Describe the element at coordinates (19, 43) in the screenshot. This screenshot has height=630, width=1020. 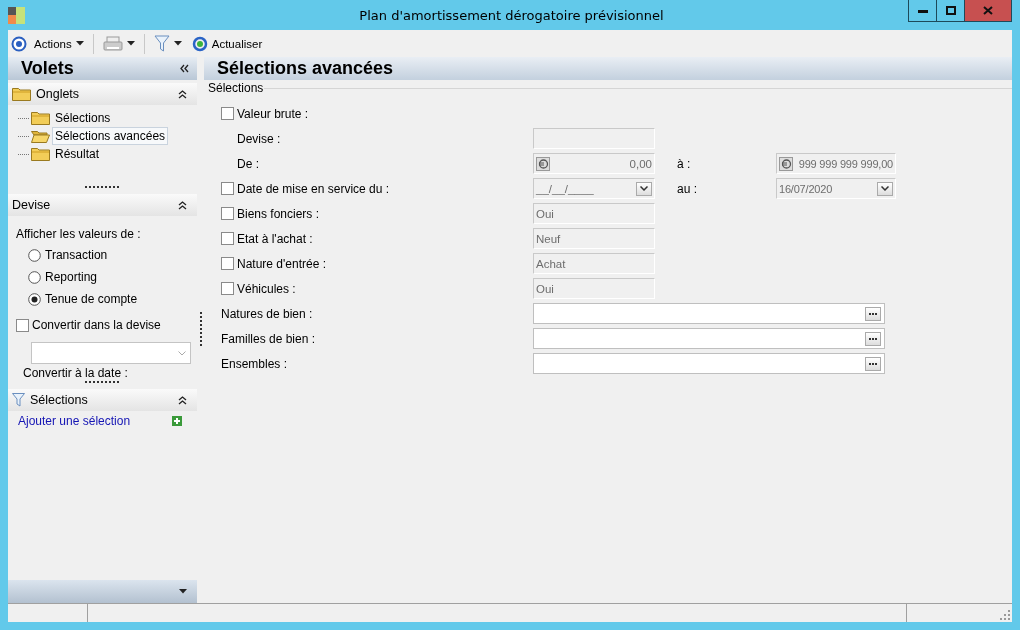
I see `target-icon` at that location.